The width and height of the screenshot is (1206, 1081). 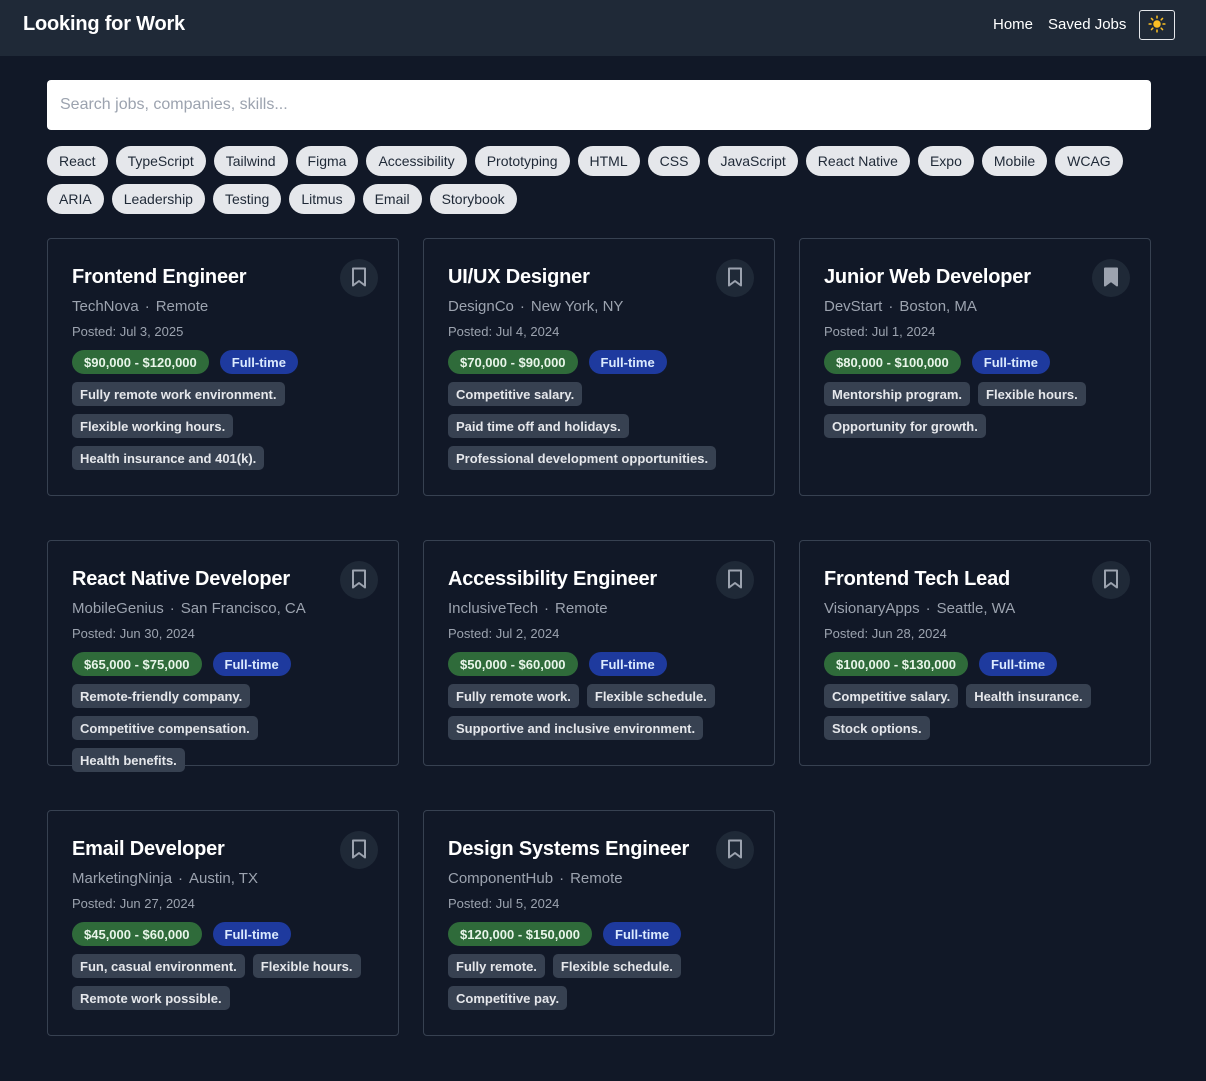 What do you see at coordinates (137, 664) in the screenshot?
I see `salary-badge: $65,000 - $75,000` at bounding box center [137, 664].